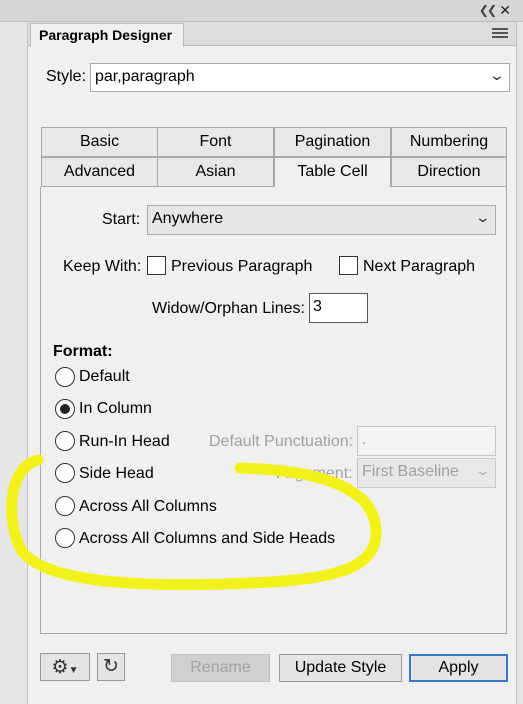 Image resolution: width=523 pixels, height=704 pixels. Describe the element at coordinates (348, 265) in the screenshot. I see `keep-next-checkbox` at that location.